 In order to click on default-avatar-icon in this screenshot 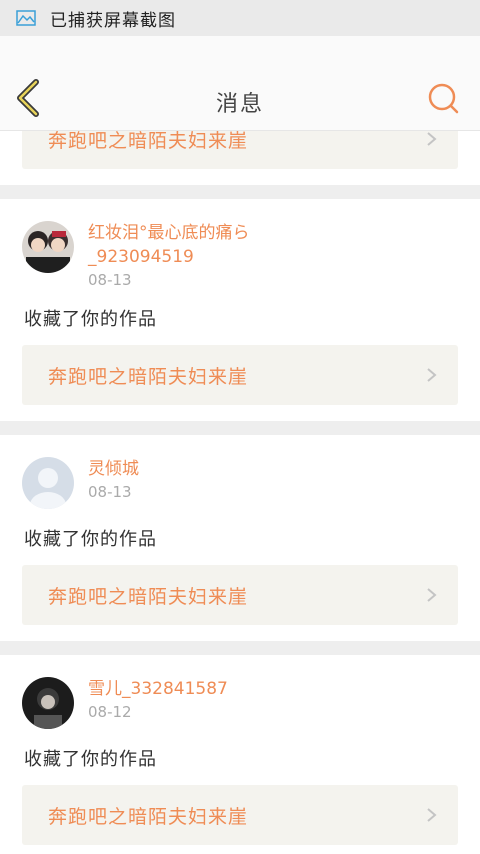, I will do `click(48, 483)`.